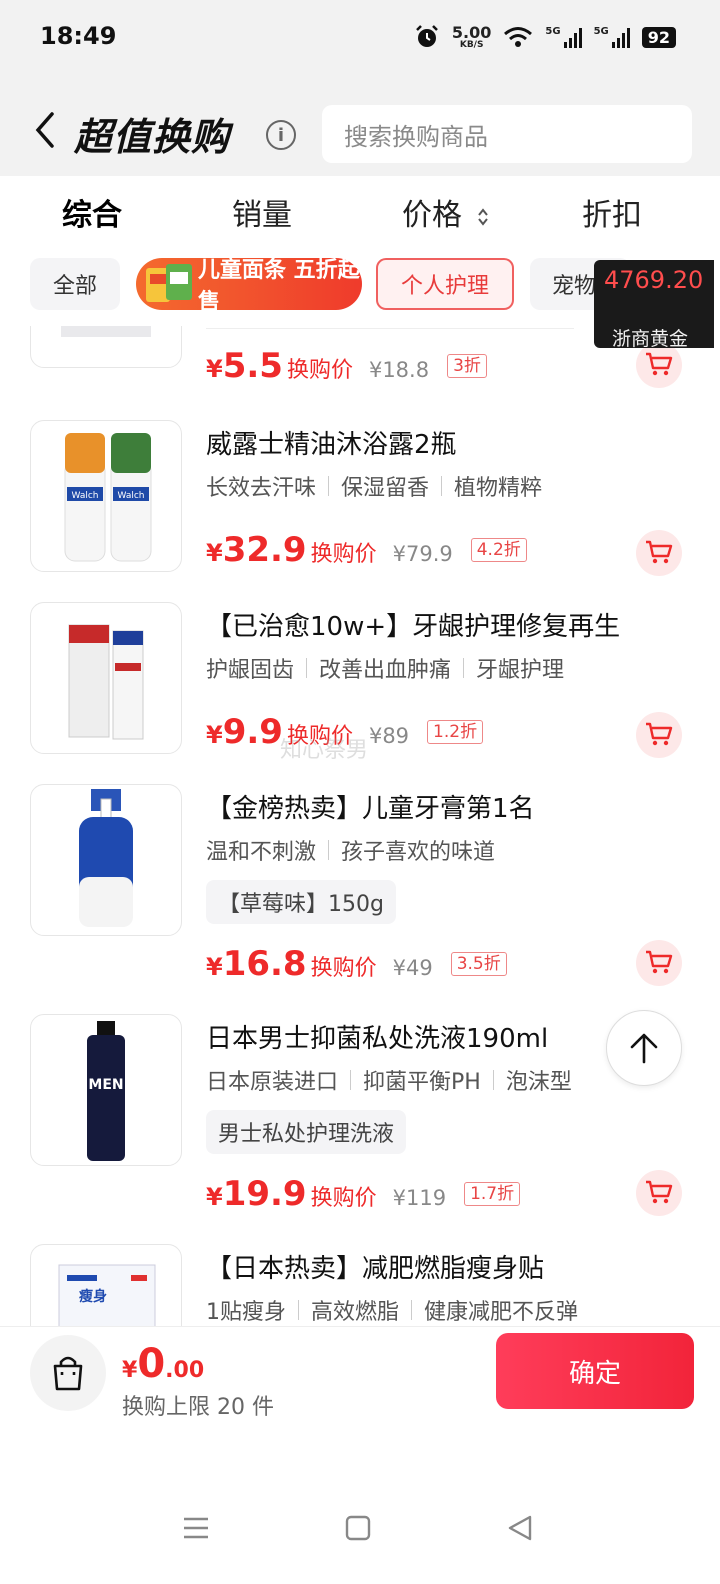  What do you see at coordinates (351, 852) in the screenshot?
I see `product-tags: 温和不刺激 孩子喜欢的味道` at bounding box center [351, 852].